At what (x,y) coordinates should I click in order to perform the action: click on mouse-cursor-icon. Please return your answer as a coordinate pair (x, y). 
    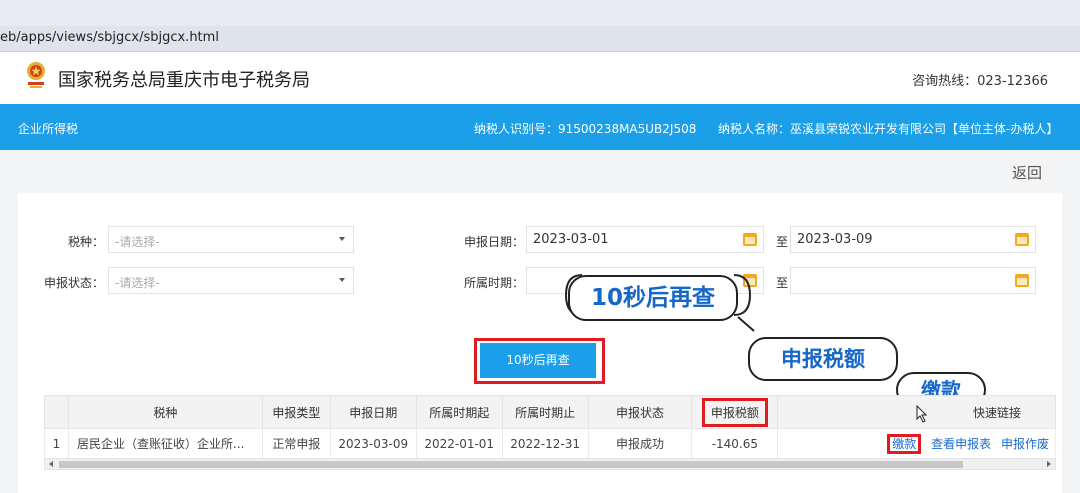
    Looking at the image, I should click on (922, 414).